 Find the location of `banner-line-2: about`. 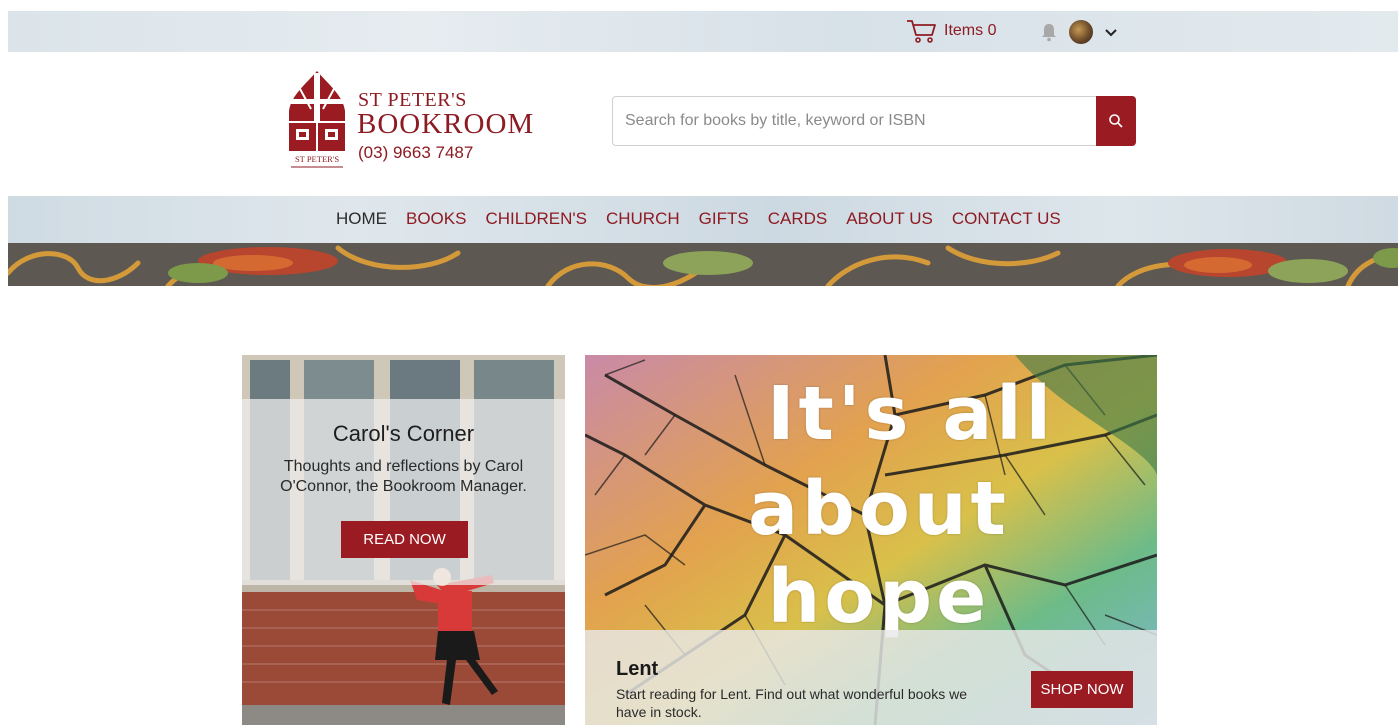

banner-line-2: about is located at coordinates (879, 509).